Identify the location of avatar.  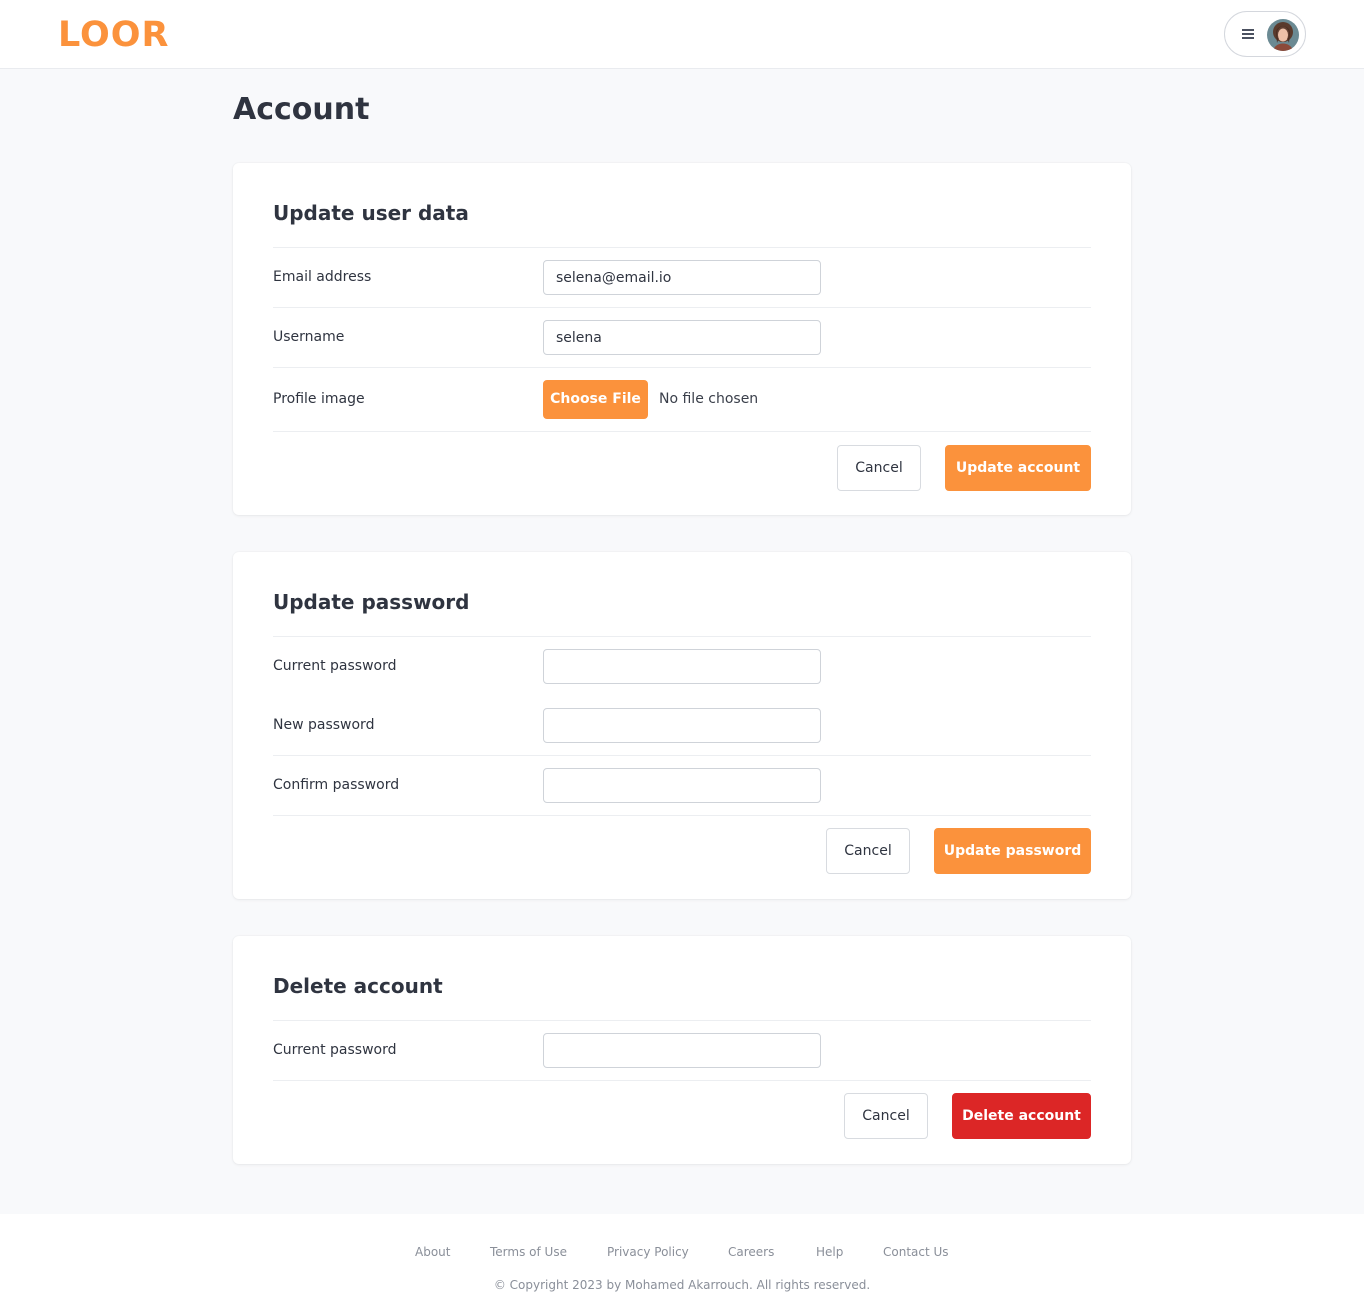
(1283, 35).